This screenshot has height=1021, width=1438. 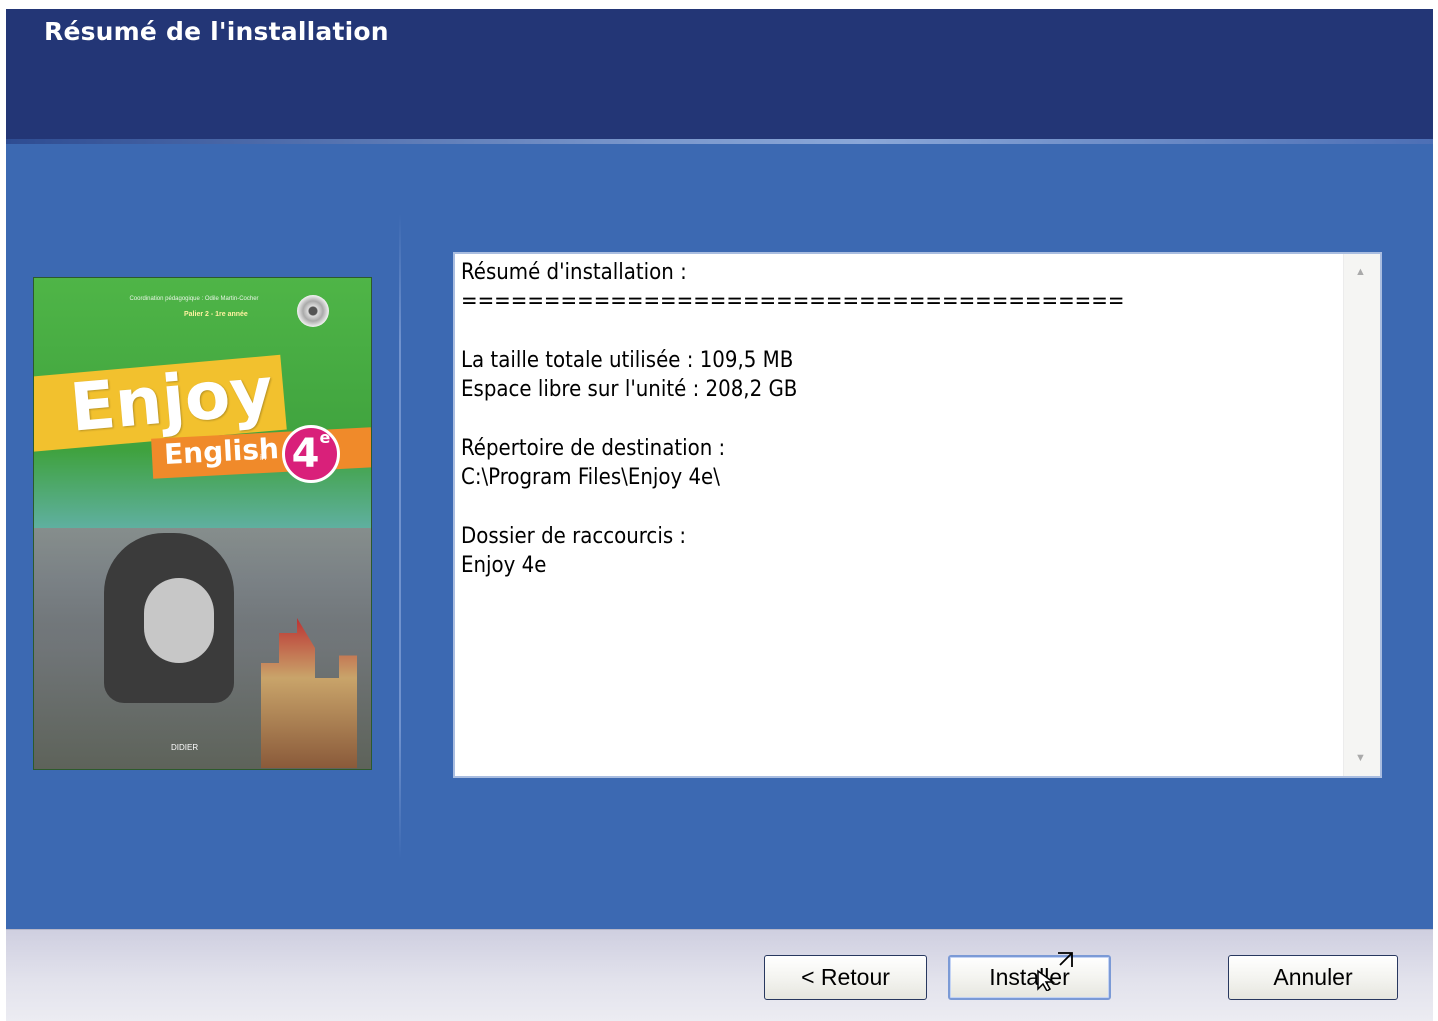 I want to click on summary-line: Répertoire de destination :, so click(x=593, y=448).